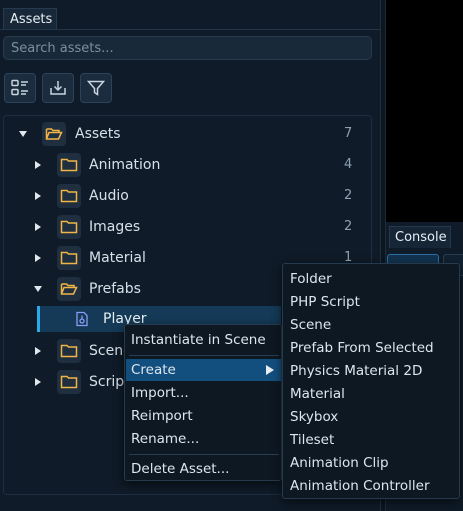 This screenshot has height=511, width=463. I want to click on menu-item-reimport: Reimport, so click(203, 416).